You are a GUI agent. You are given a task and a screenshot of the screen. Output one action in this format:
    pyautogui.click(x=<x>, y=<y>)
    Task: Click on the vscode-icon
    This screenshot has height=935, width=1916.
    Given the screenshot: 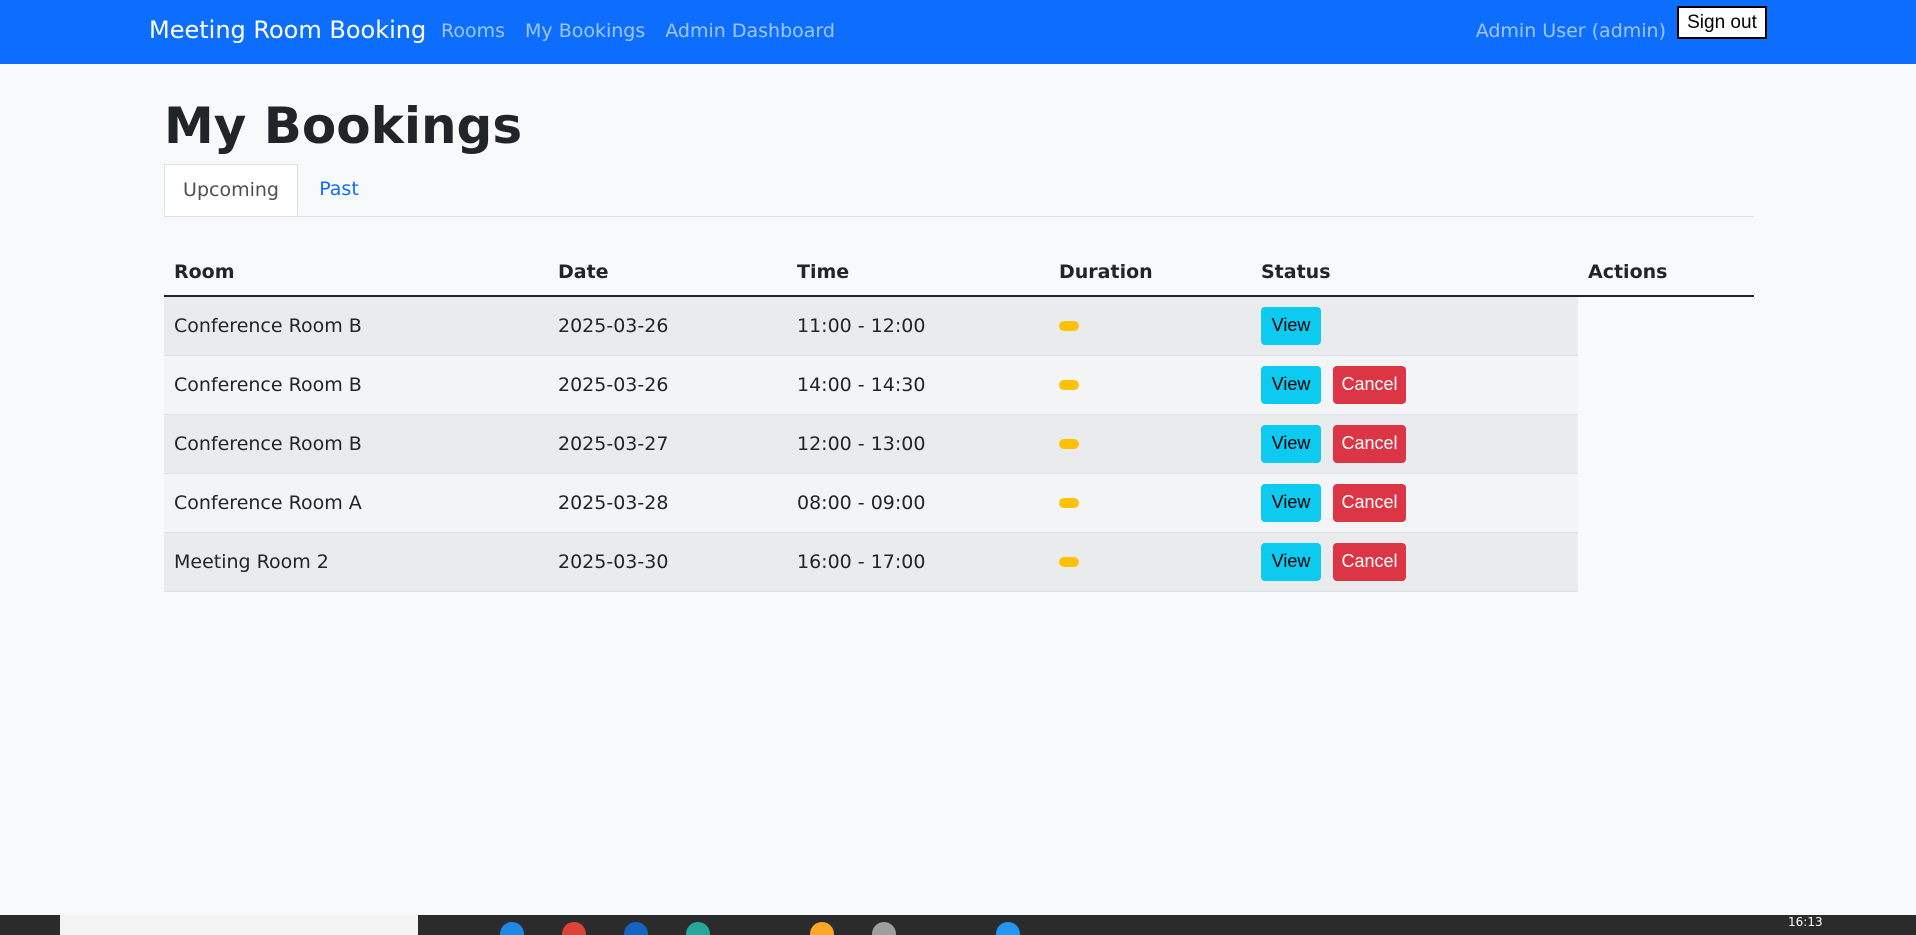 What is the action you would take?
    pyautogui.click(x=1008, y=928)
    